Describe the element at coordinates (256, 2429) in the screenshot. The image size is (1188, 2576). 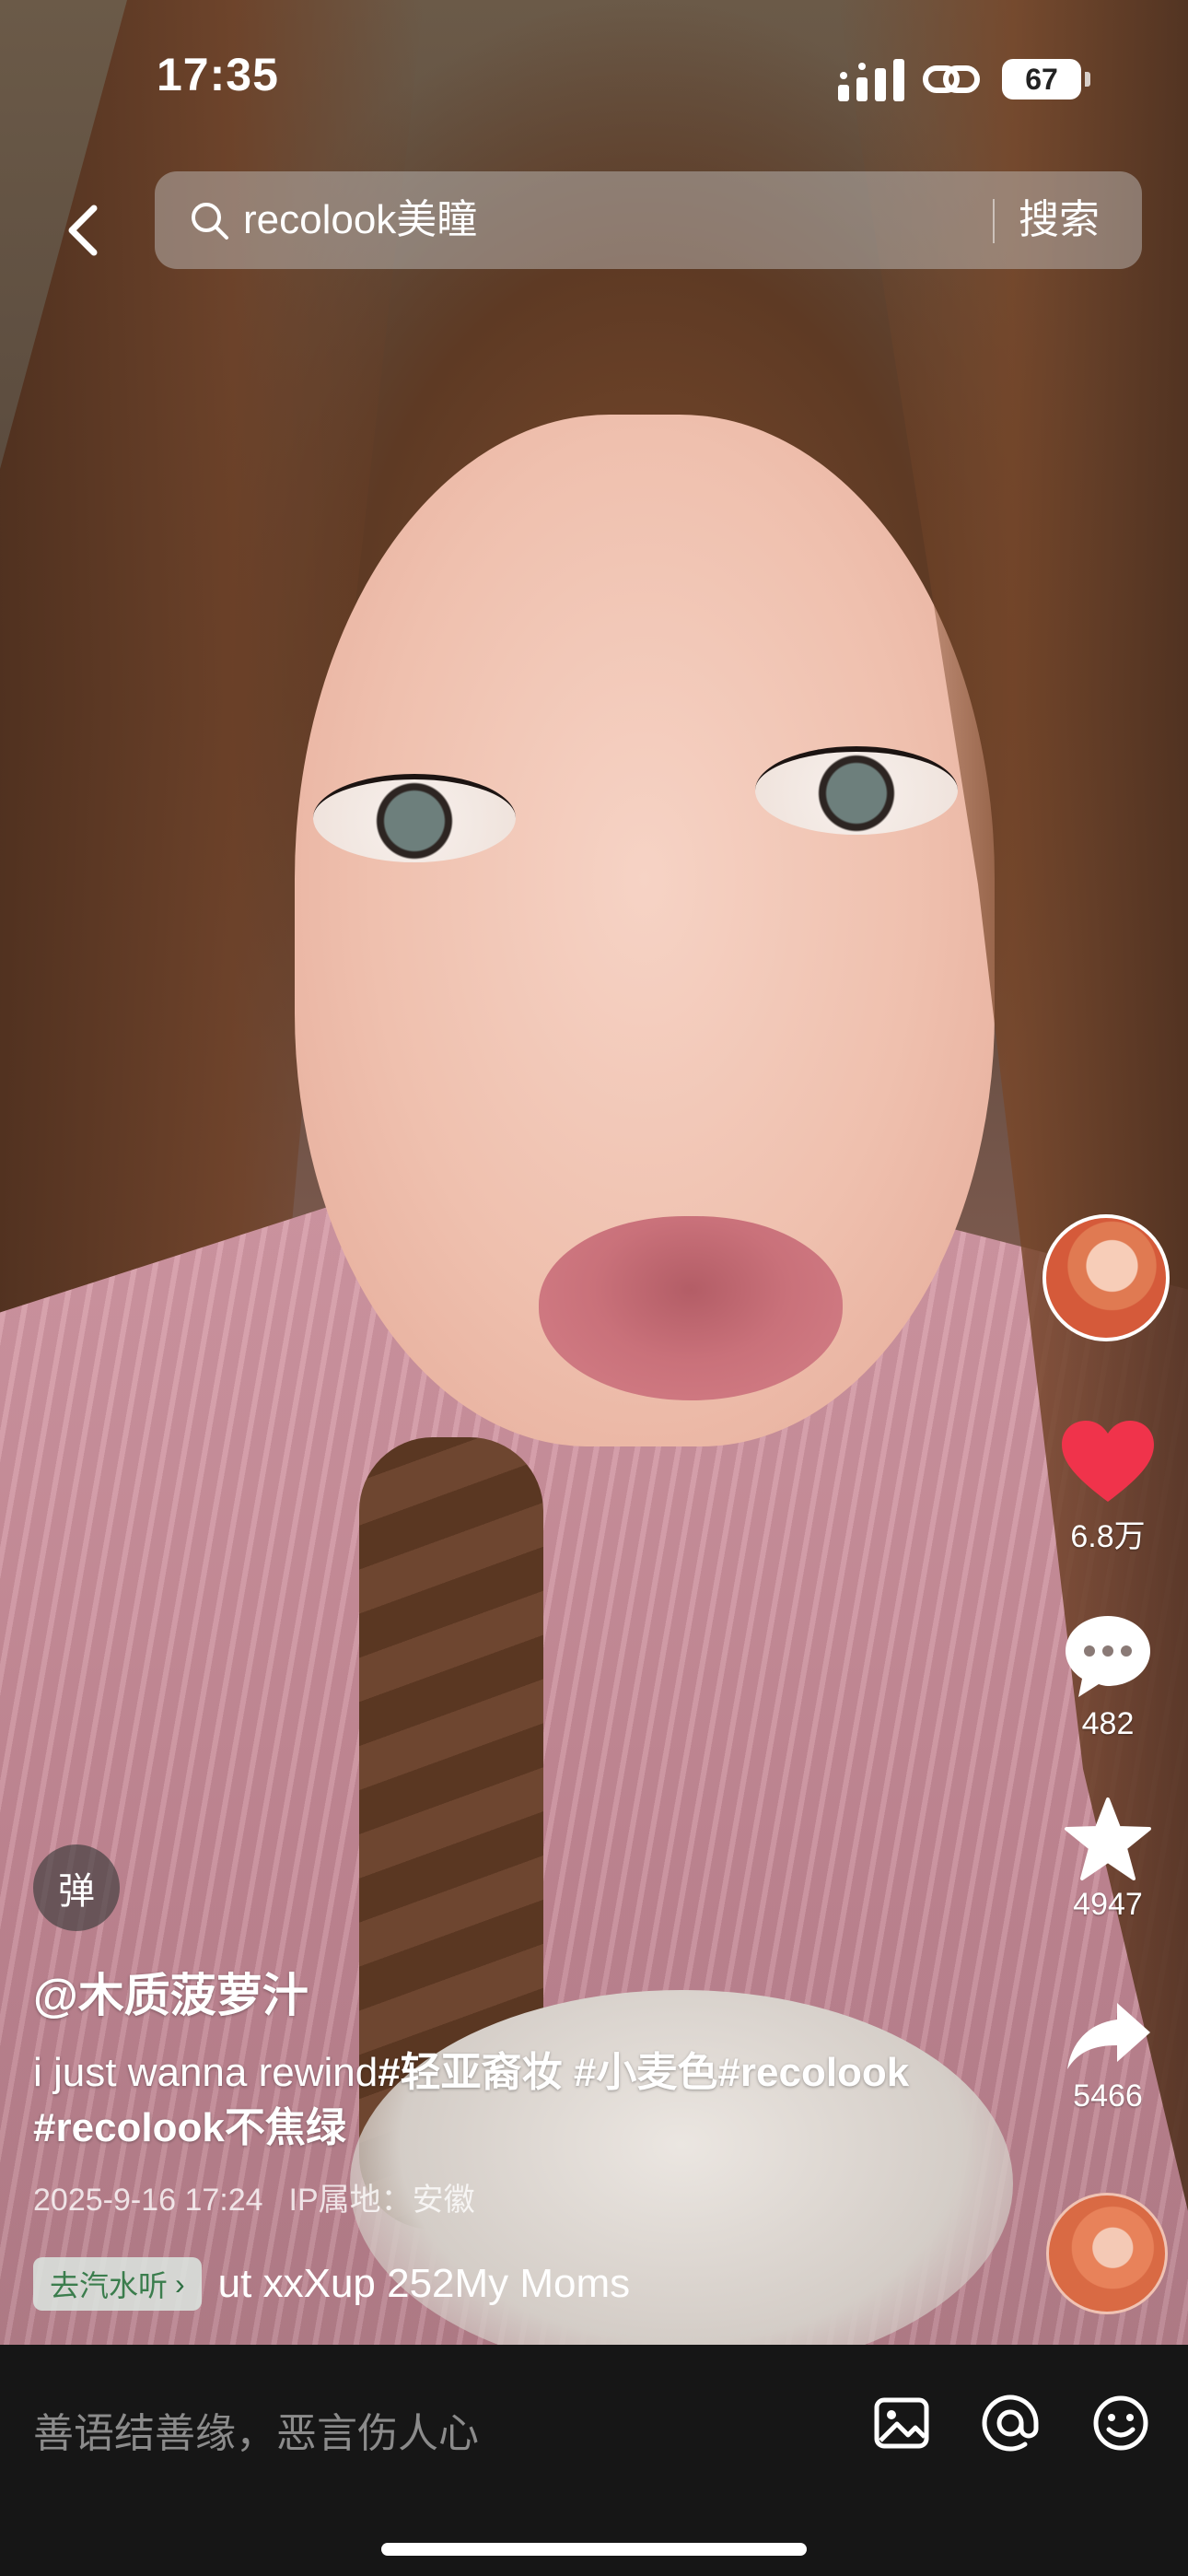
I see `comment-input: 善语结善缘，恶言伤人心` at that location.